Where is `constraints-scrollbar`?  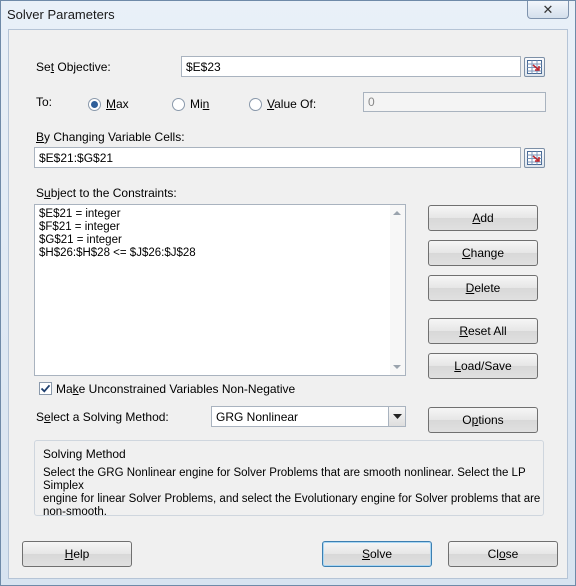
constraints-scrollbar is located at coordinates (397, 290).